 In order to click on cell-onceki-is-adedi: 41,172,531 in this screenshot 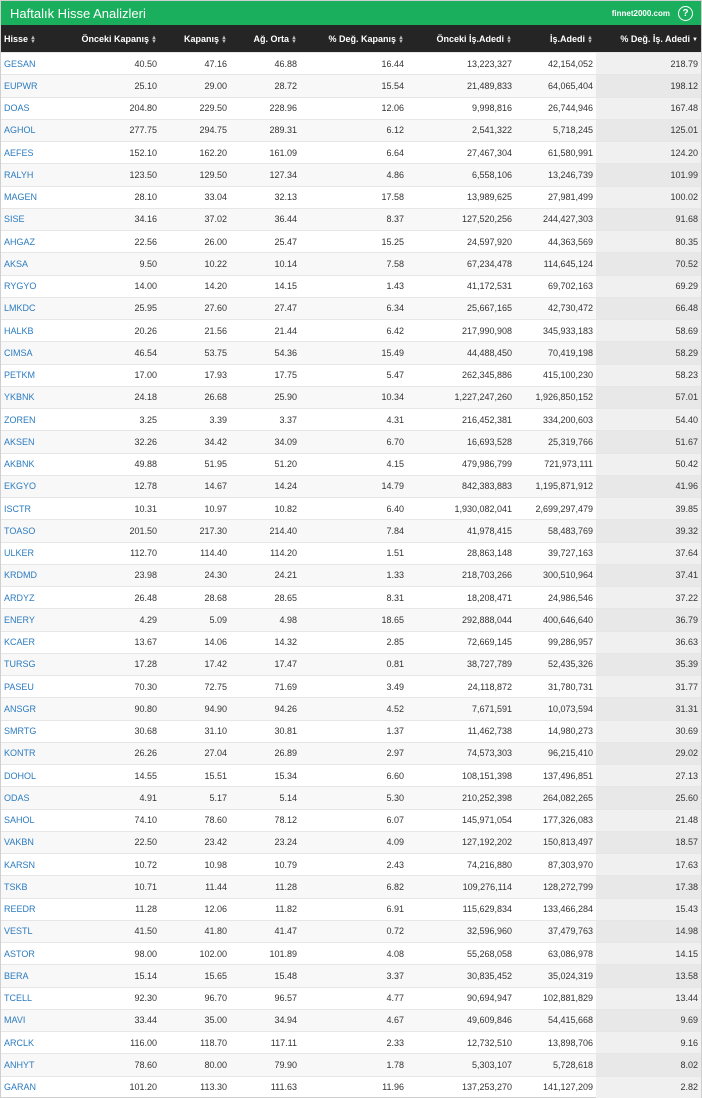, I will do `click(461, 286)`.